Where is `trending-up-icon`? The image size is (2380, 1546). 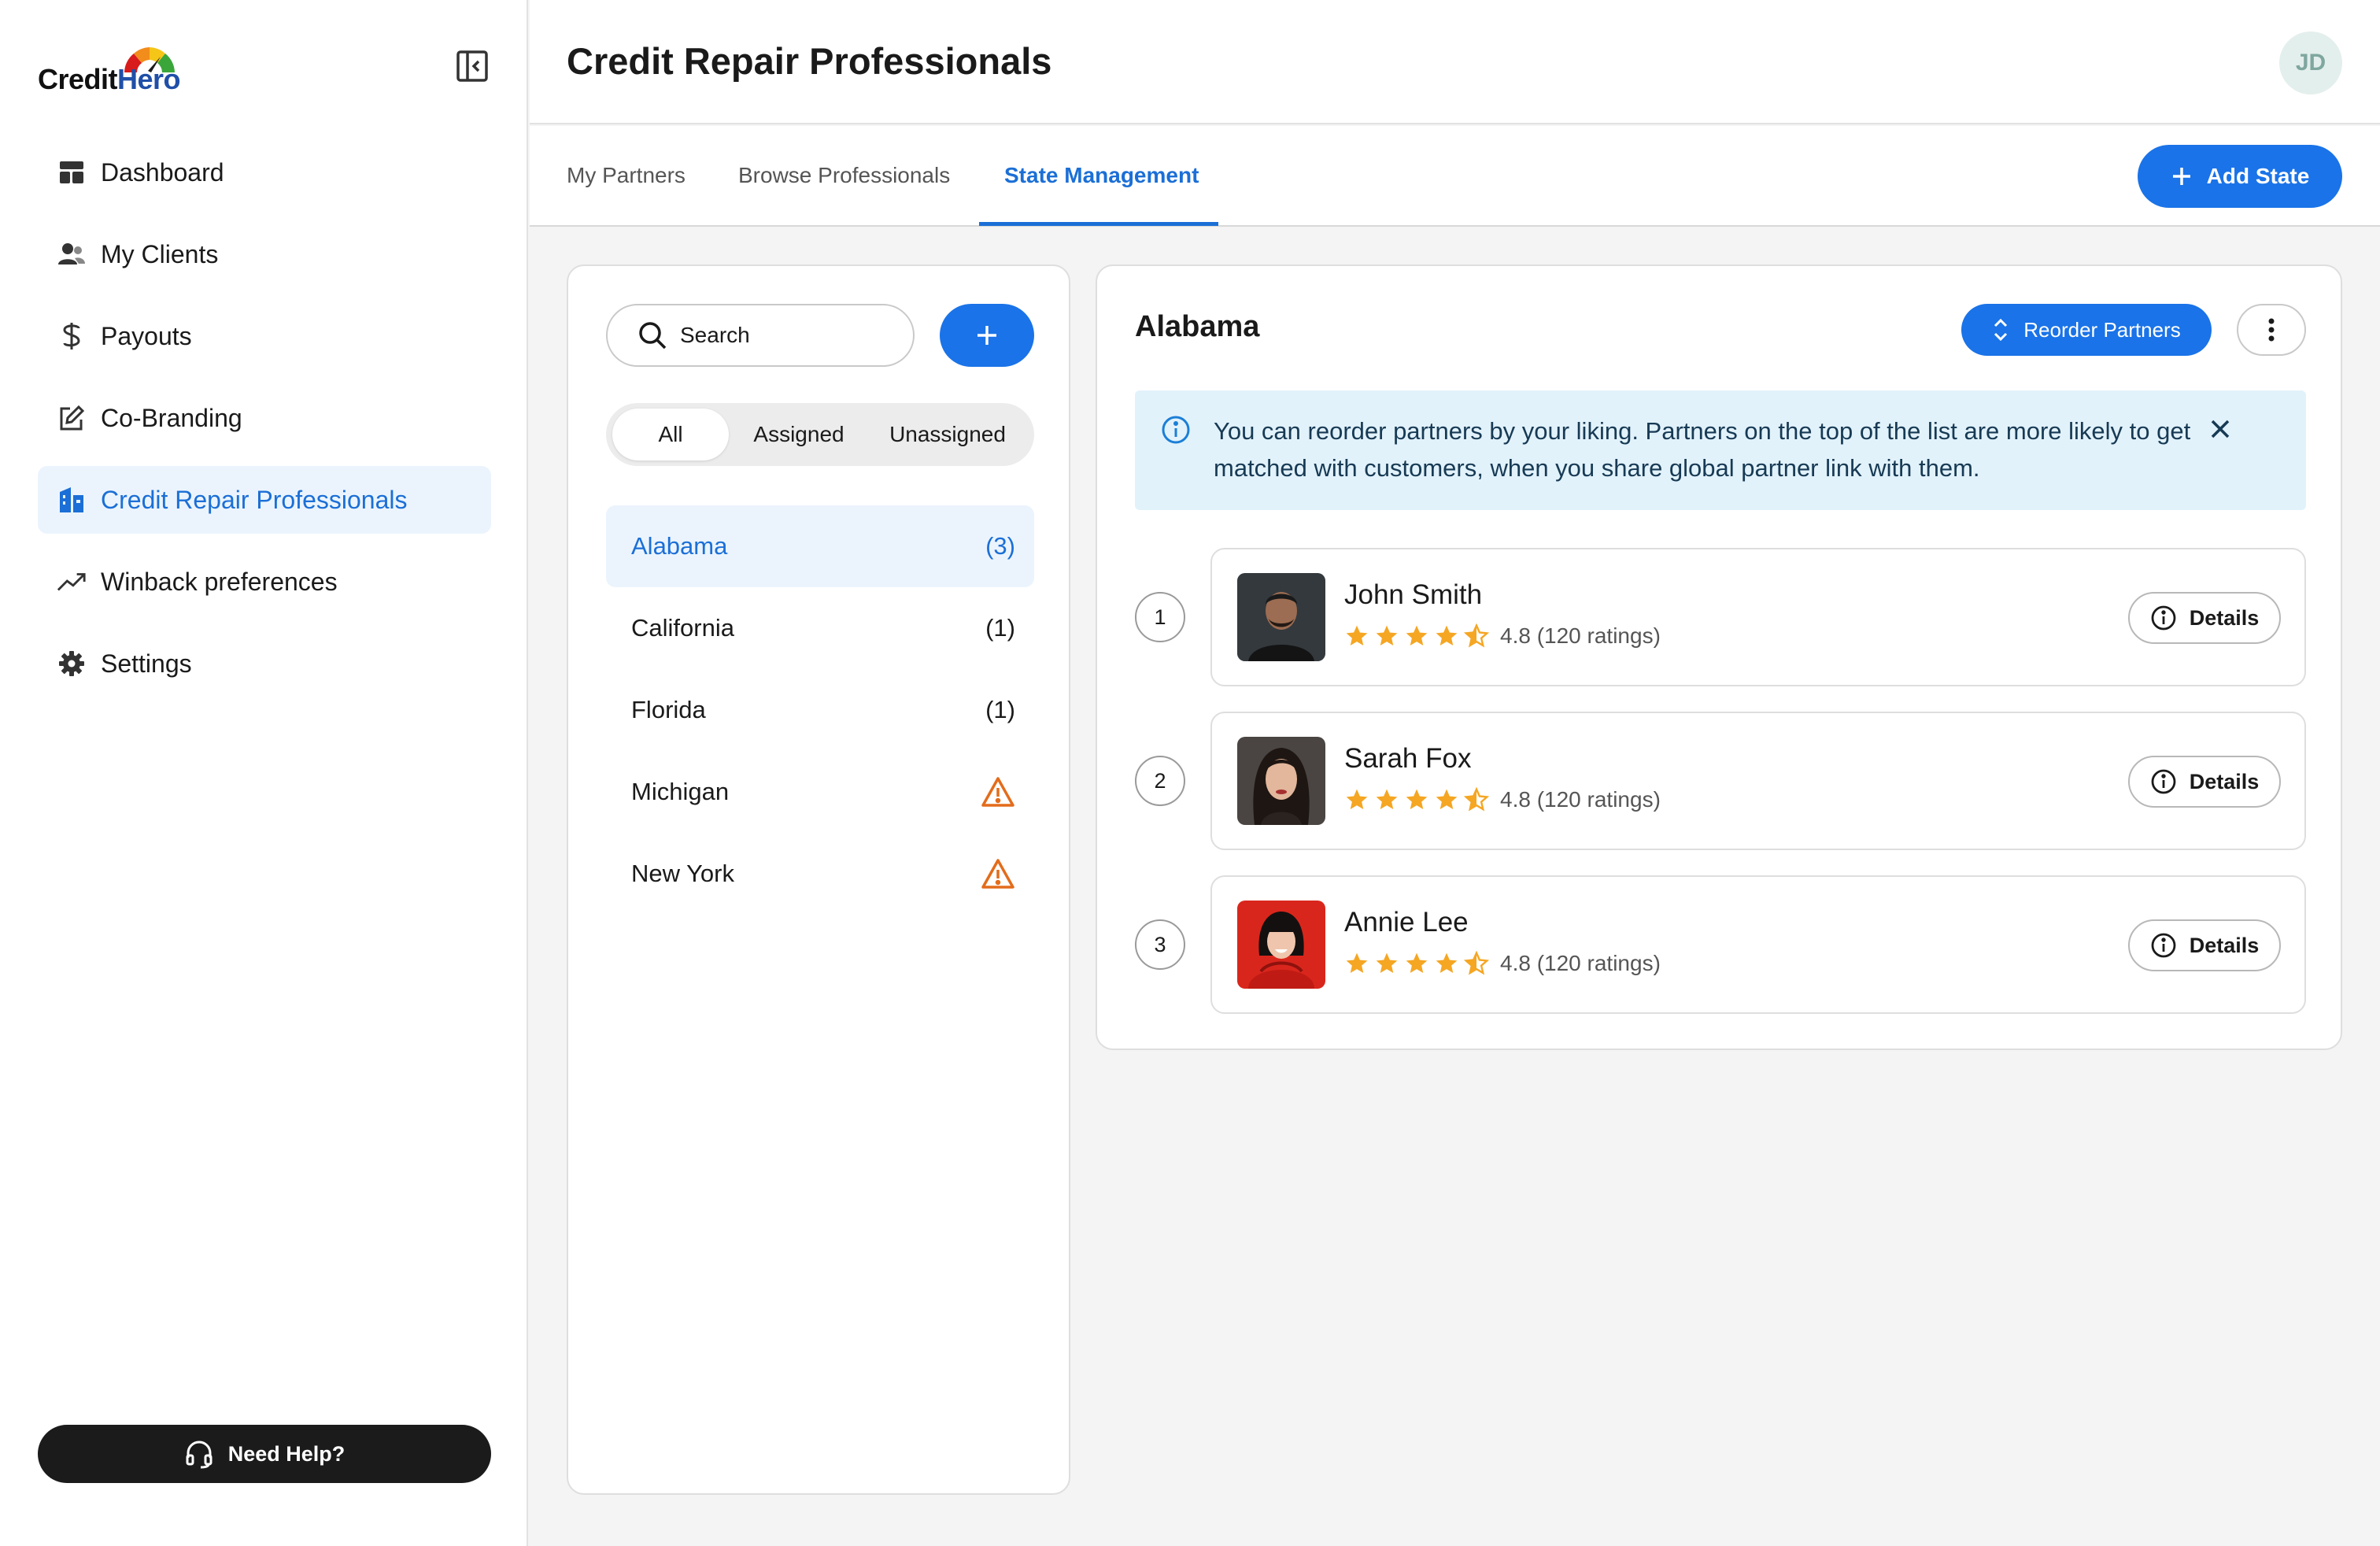
trending-up-icon is located at coordinates (72, 582).